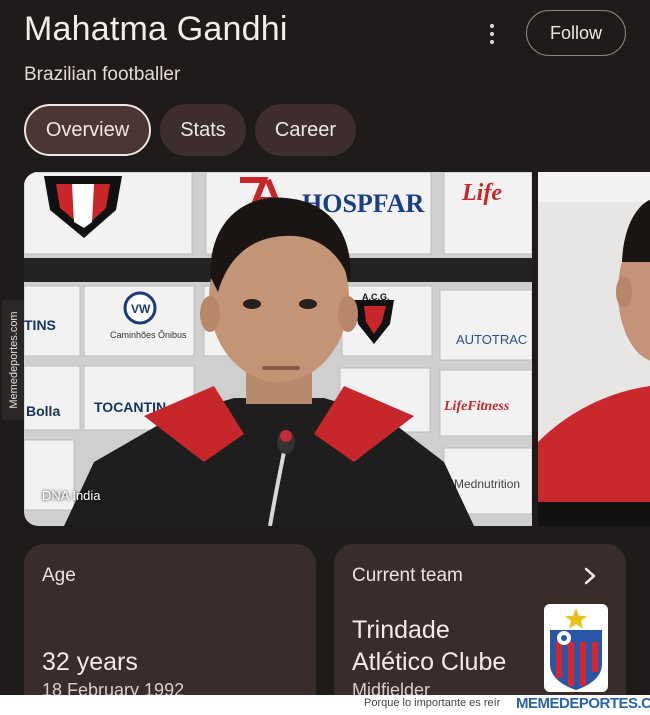 The width and height of the screenshot is (650, 715). Describe the element at coordinates (583, 703) in the screenshot. I see `watermark-brand: MEMEDEPORTES.COM` at that location.